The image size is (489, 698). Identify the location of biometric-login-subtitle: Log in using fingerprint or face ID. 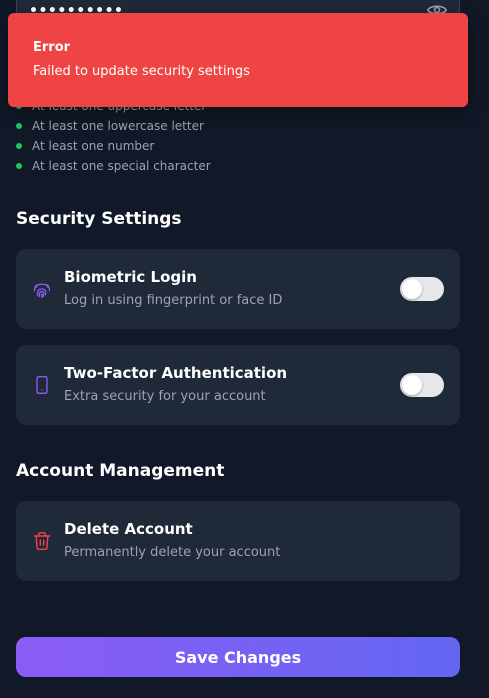
(173, 300).